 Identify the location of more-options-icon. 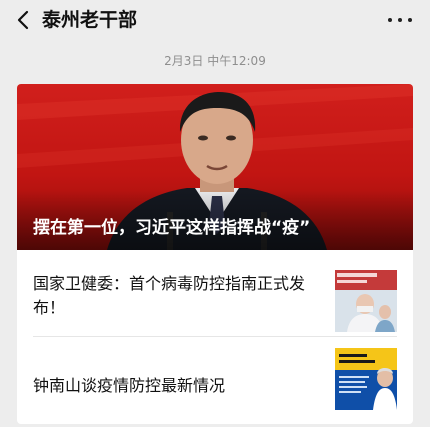
(400, 20).